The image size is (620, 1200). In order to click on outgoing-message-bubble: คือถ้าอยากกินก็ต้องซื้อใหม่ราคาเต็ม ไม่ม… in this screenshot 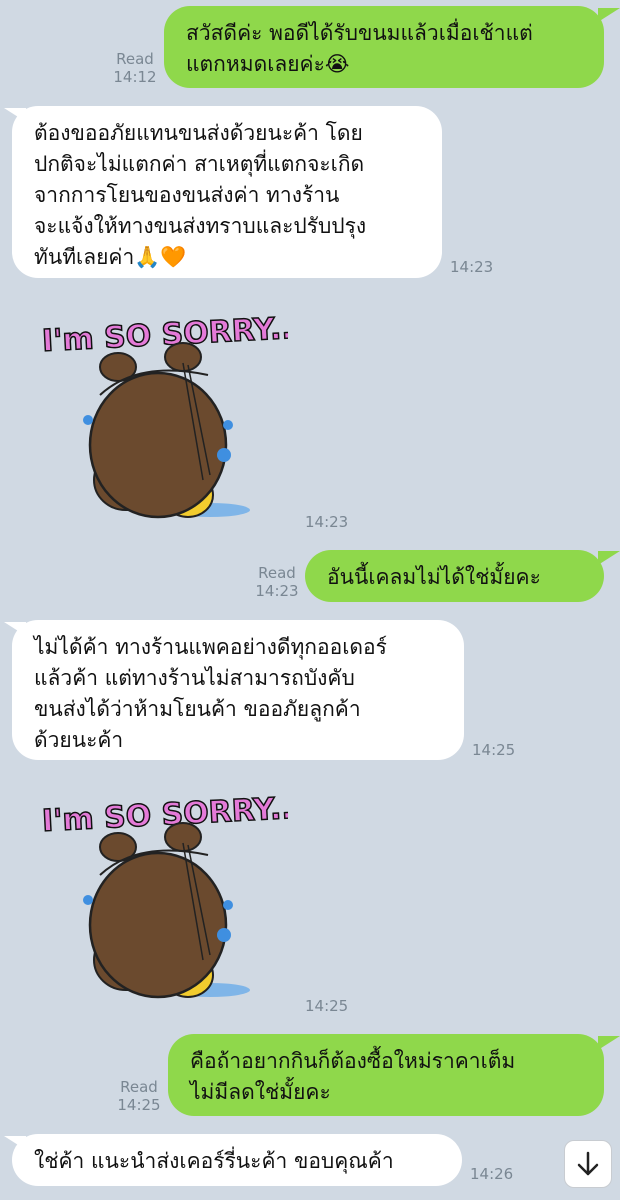, I will do `click(386, 1075)`.